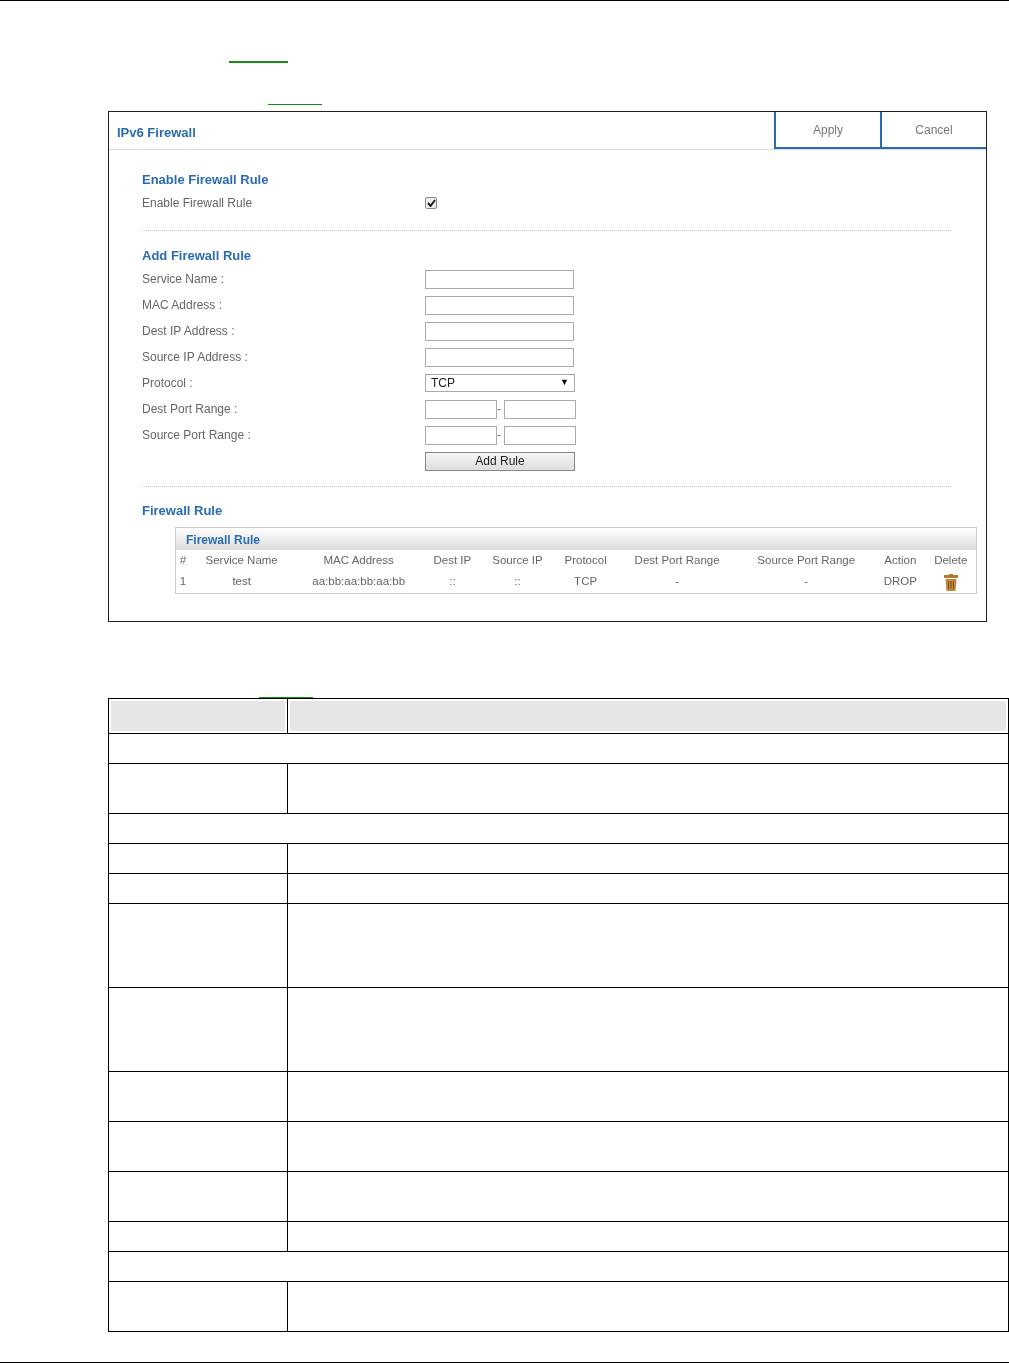  Describe the element at coordinates (195, 357) in the screenshot. I see `field-label: Source IP Address :` at that location.